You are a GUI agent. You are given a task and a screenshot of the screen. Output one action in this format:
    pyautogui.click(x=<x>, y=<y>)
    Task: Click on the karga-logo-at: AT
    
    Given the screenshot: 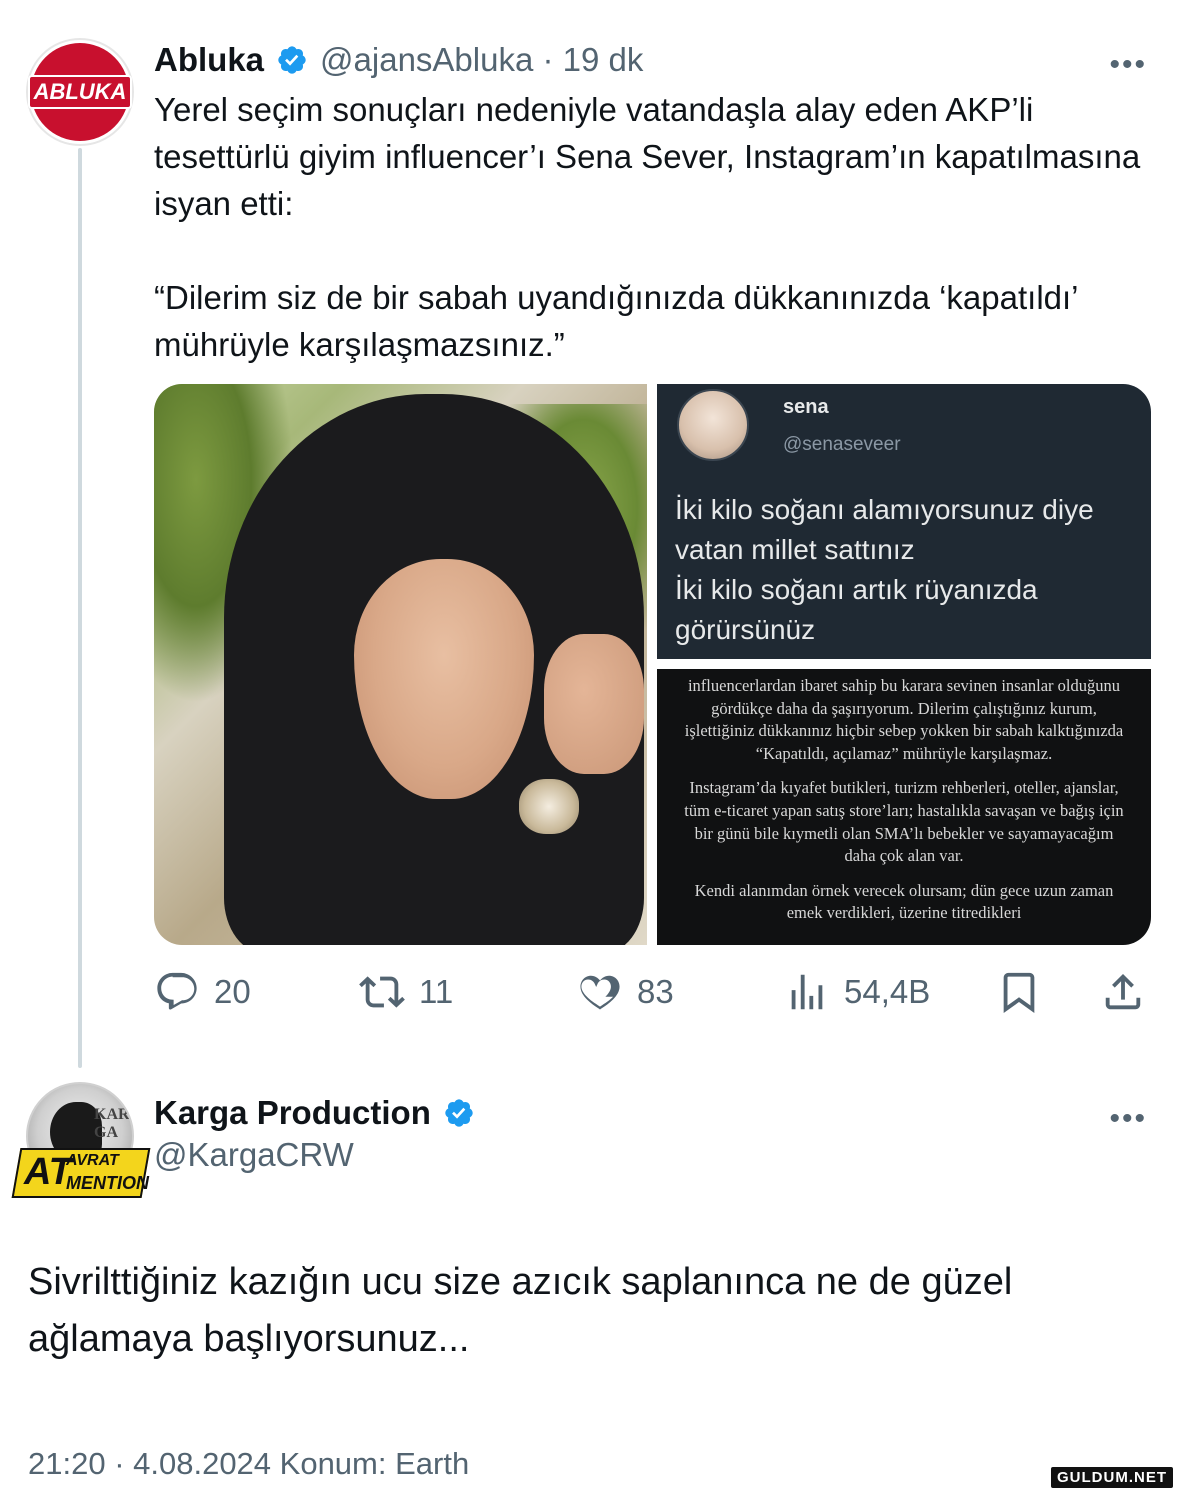 What is the action you would take?
    pyautogui.click(x=48, y=1172)
    